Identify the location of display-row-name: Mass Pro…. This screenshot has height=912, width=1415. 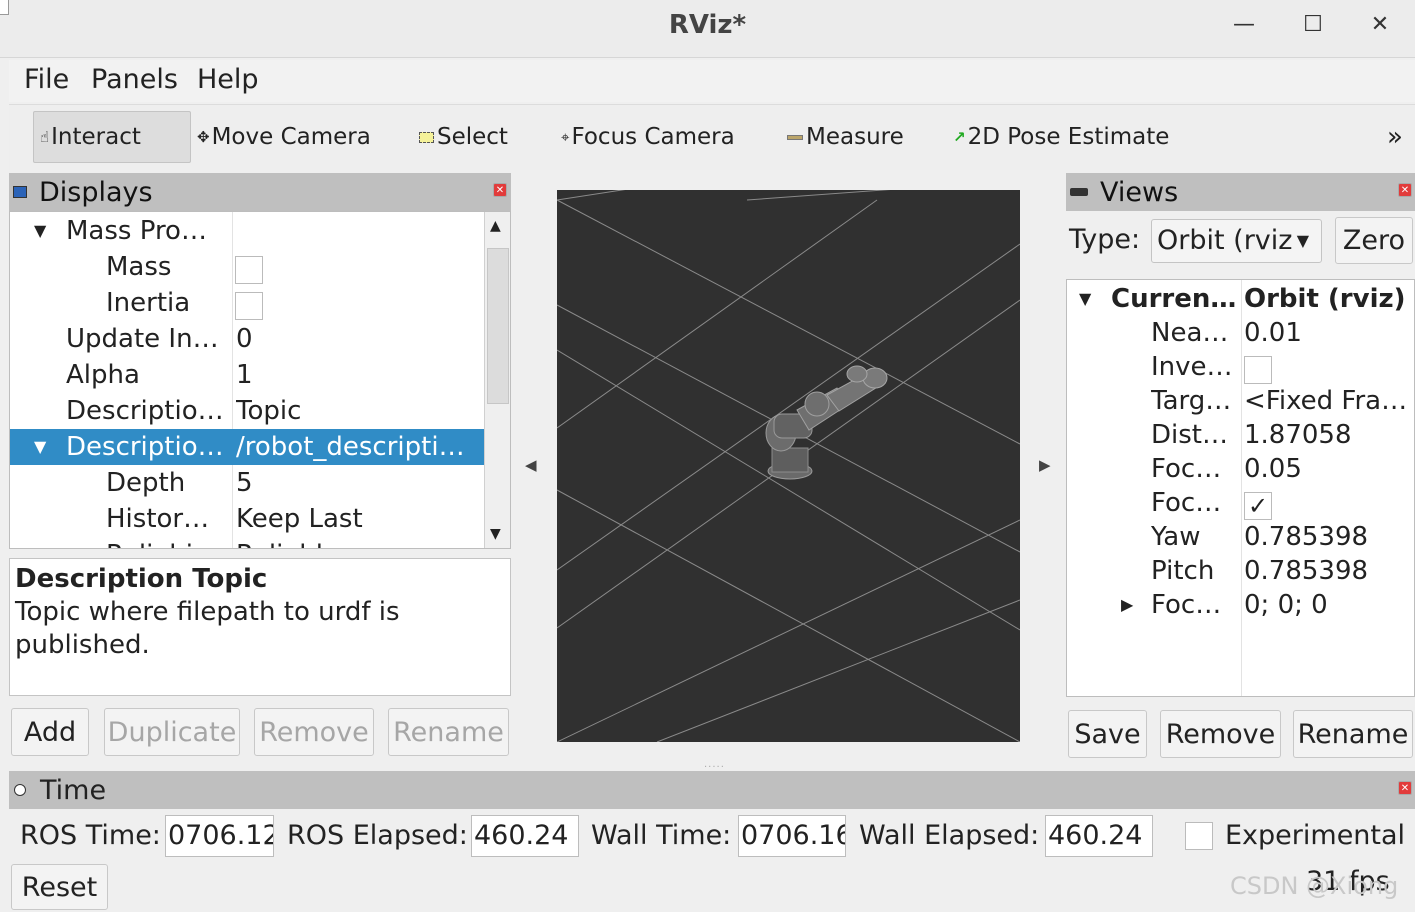
(136, 231).